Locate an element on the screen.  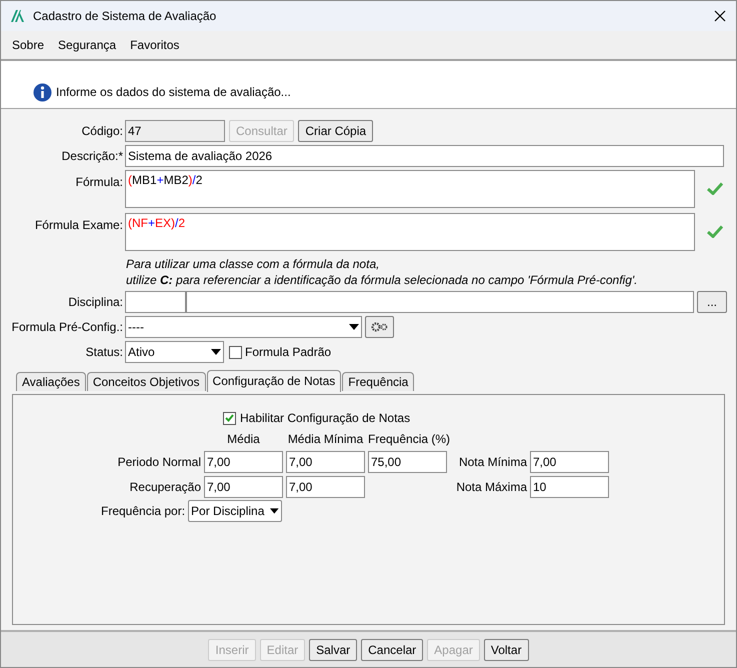
menu-item: Favoritos is located at coordinates (154, 45).